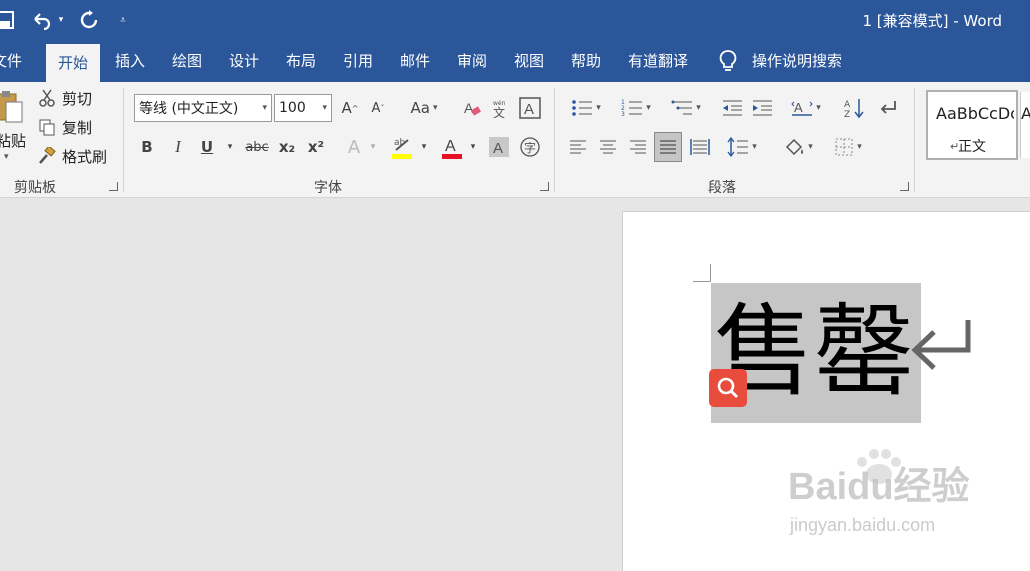 The height and width of the screenshot is (571, 1030). Describe the element at coordinates (668, 147) in the screenshot. I see `justify-icon` at that location.